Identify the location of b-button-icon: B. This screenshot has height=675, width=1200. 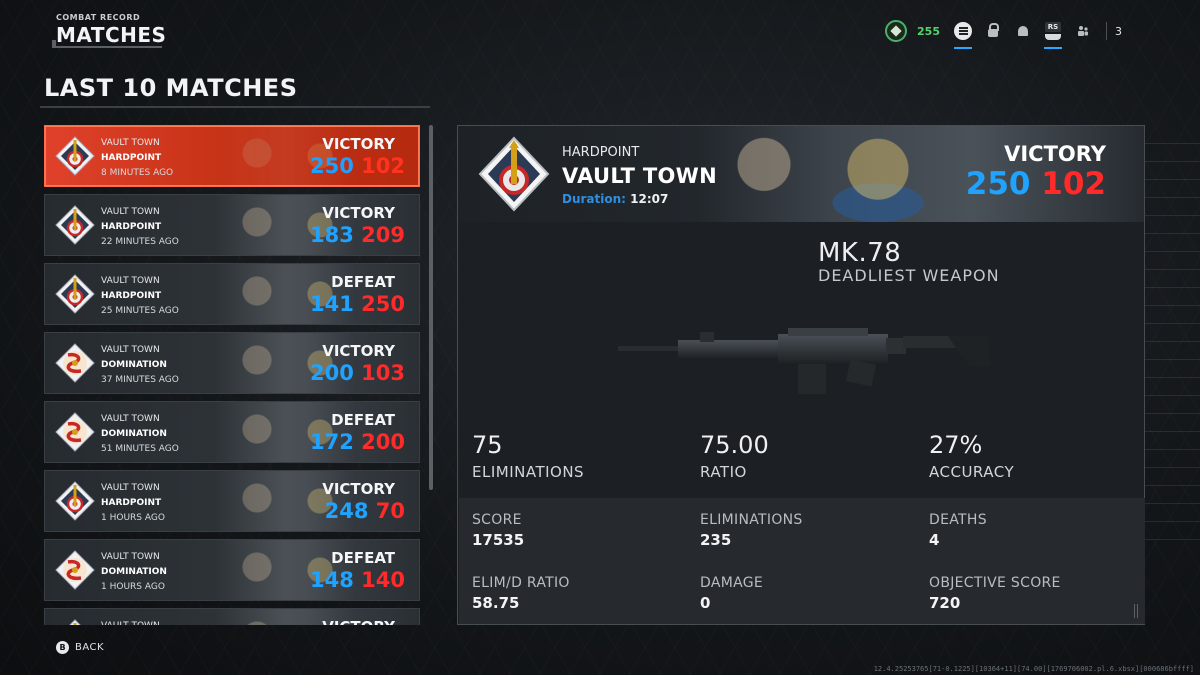
(62, 647).